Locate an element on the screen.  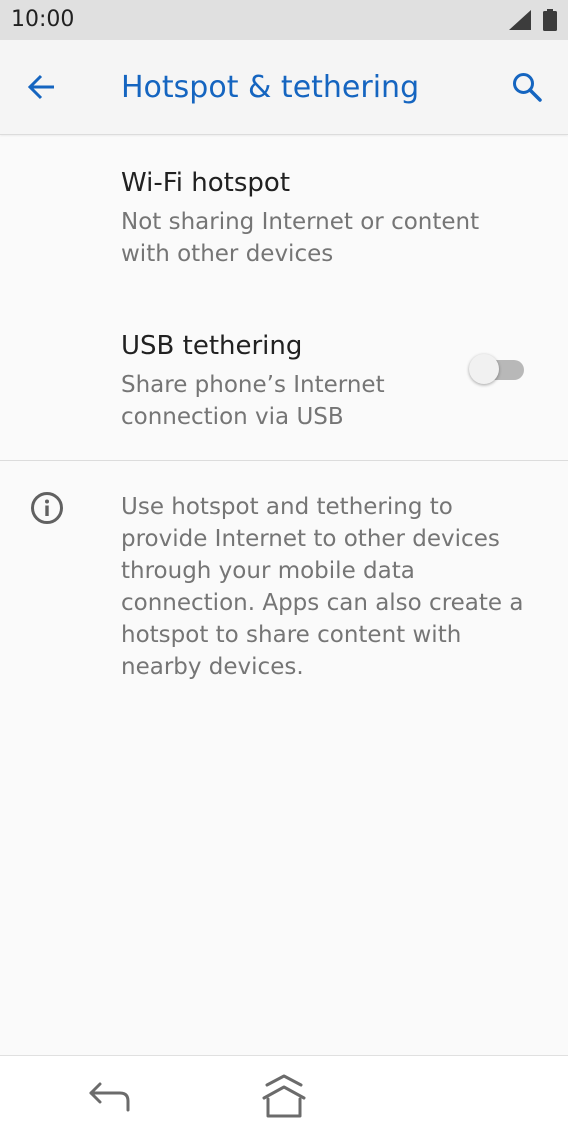
toggle-thumb is located at coordinates (484, 369).